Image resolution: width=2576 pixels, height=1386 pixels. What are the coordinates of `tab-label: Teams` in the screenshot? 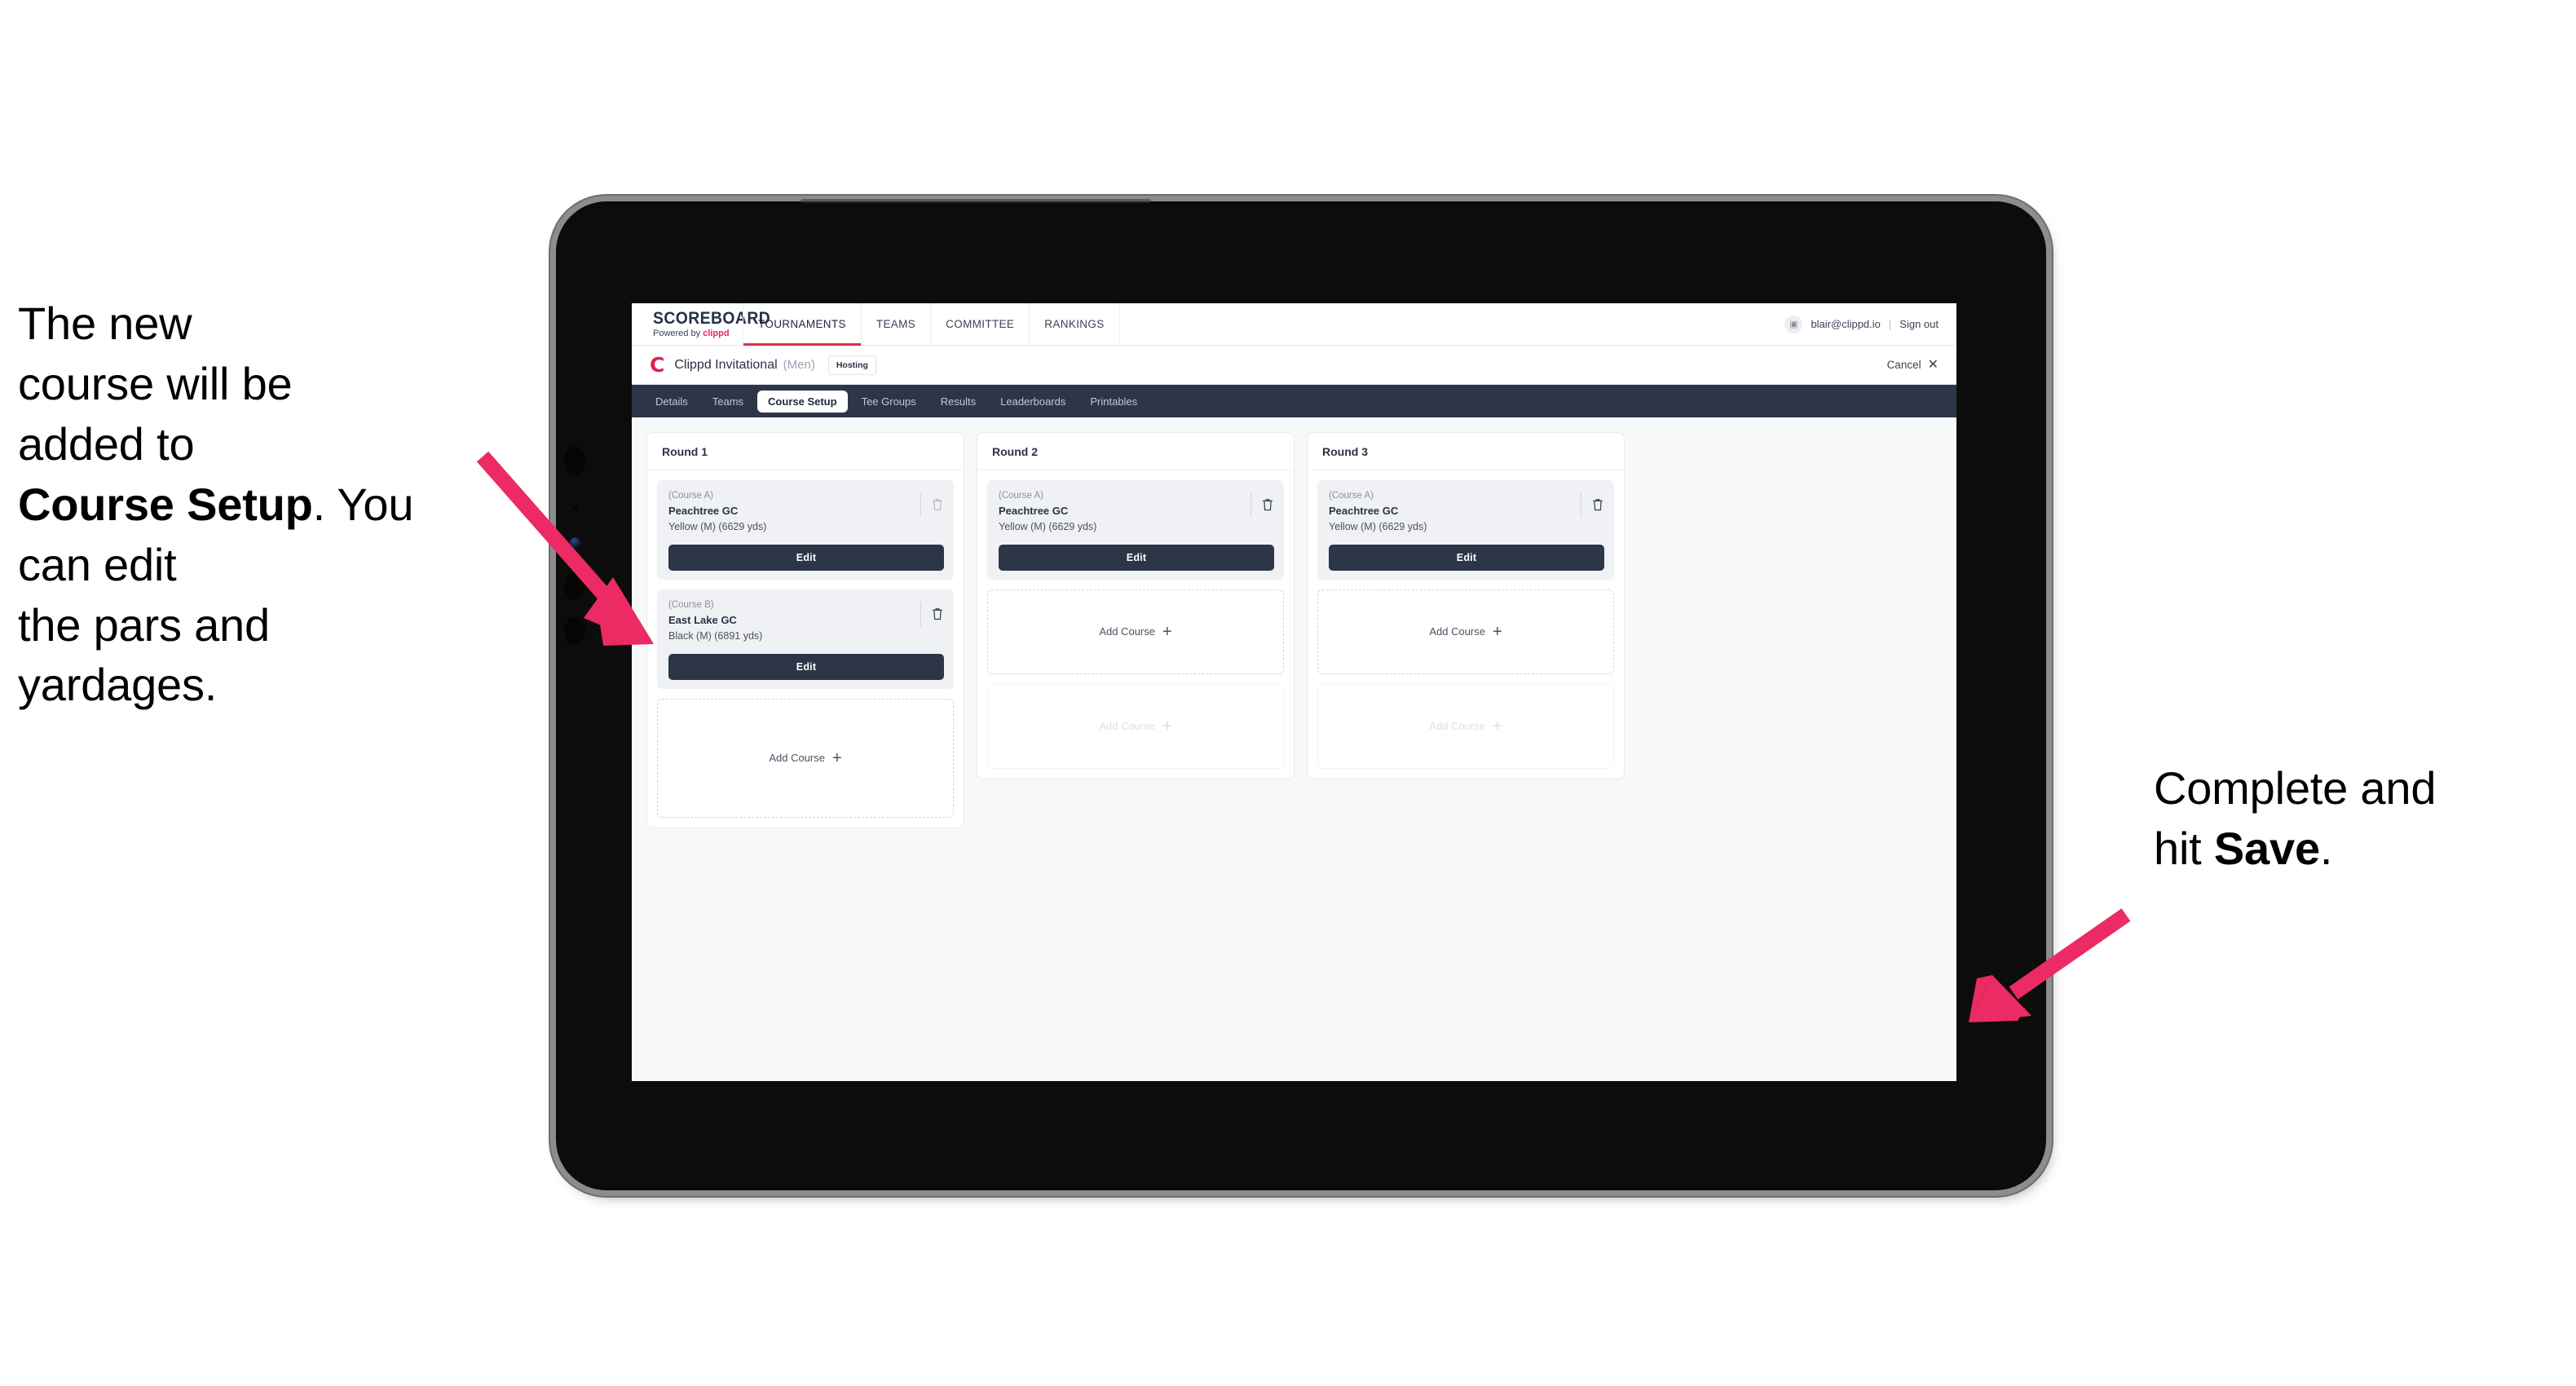 It's located at (728, 401).